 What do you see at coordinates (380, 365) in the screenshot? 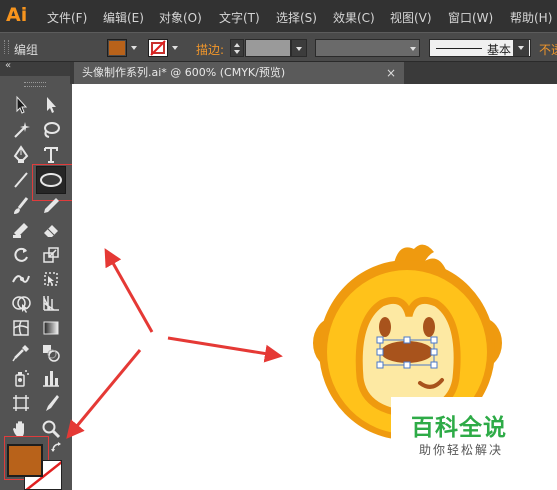
I see `selection-handle-bottom-left` at bounding box center [380, 365].